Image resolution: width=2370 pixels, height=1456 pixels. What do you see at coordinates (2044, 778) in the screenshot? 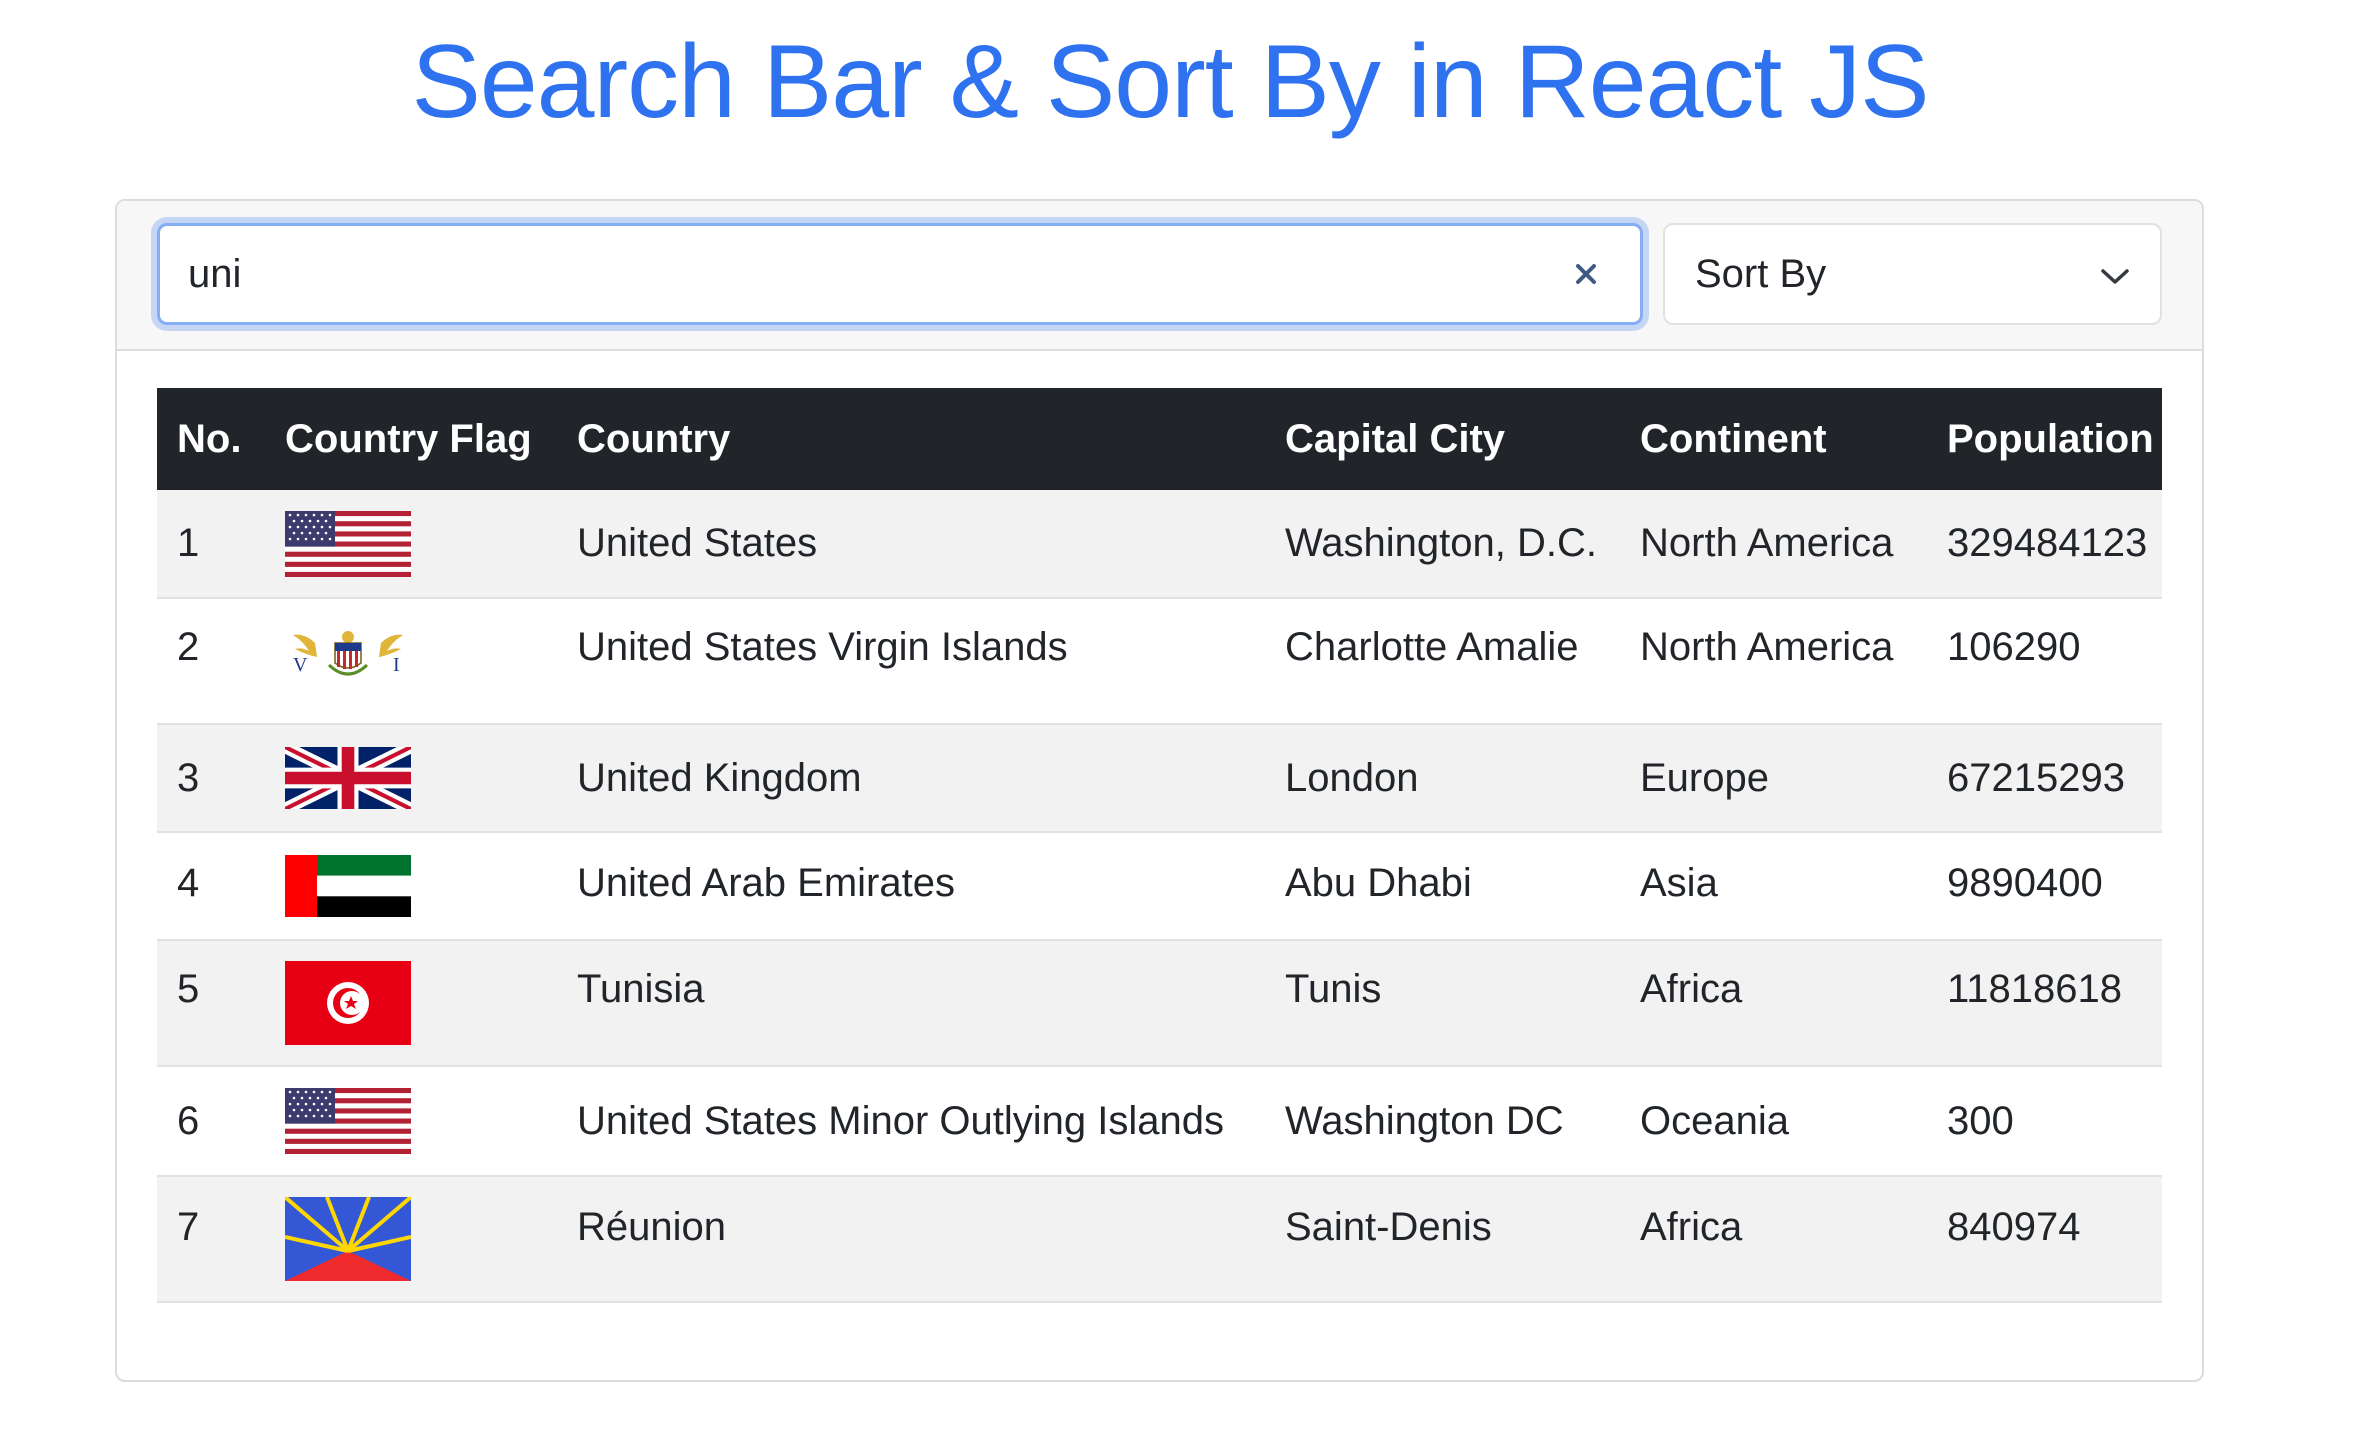
I see `cell-population: 67215293` at bounding box center [2044, 778].